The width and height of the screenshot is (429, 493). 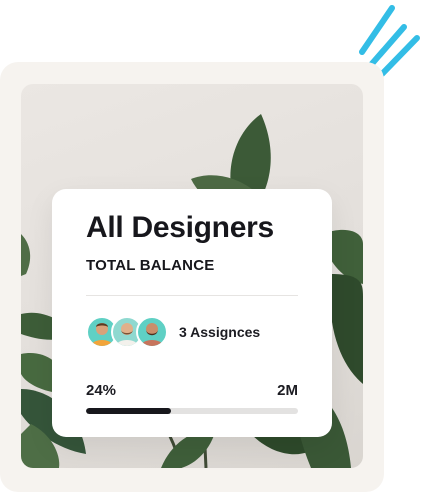 I want to click on card-title: All Designers, so click(x=180, y=227).